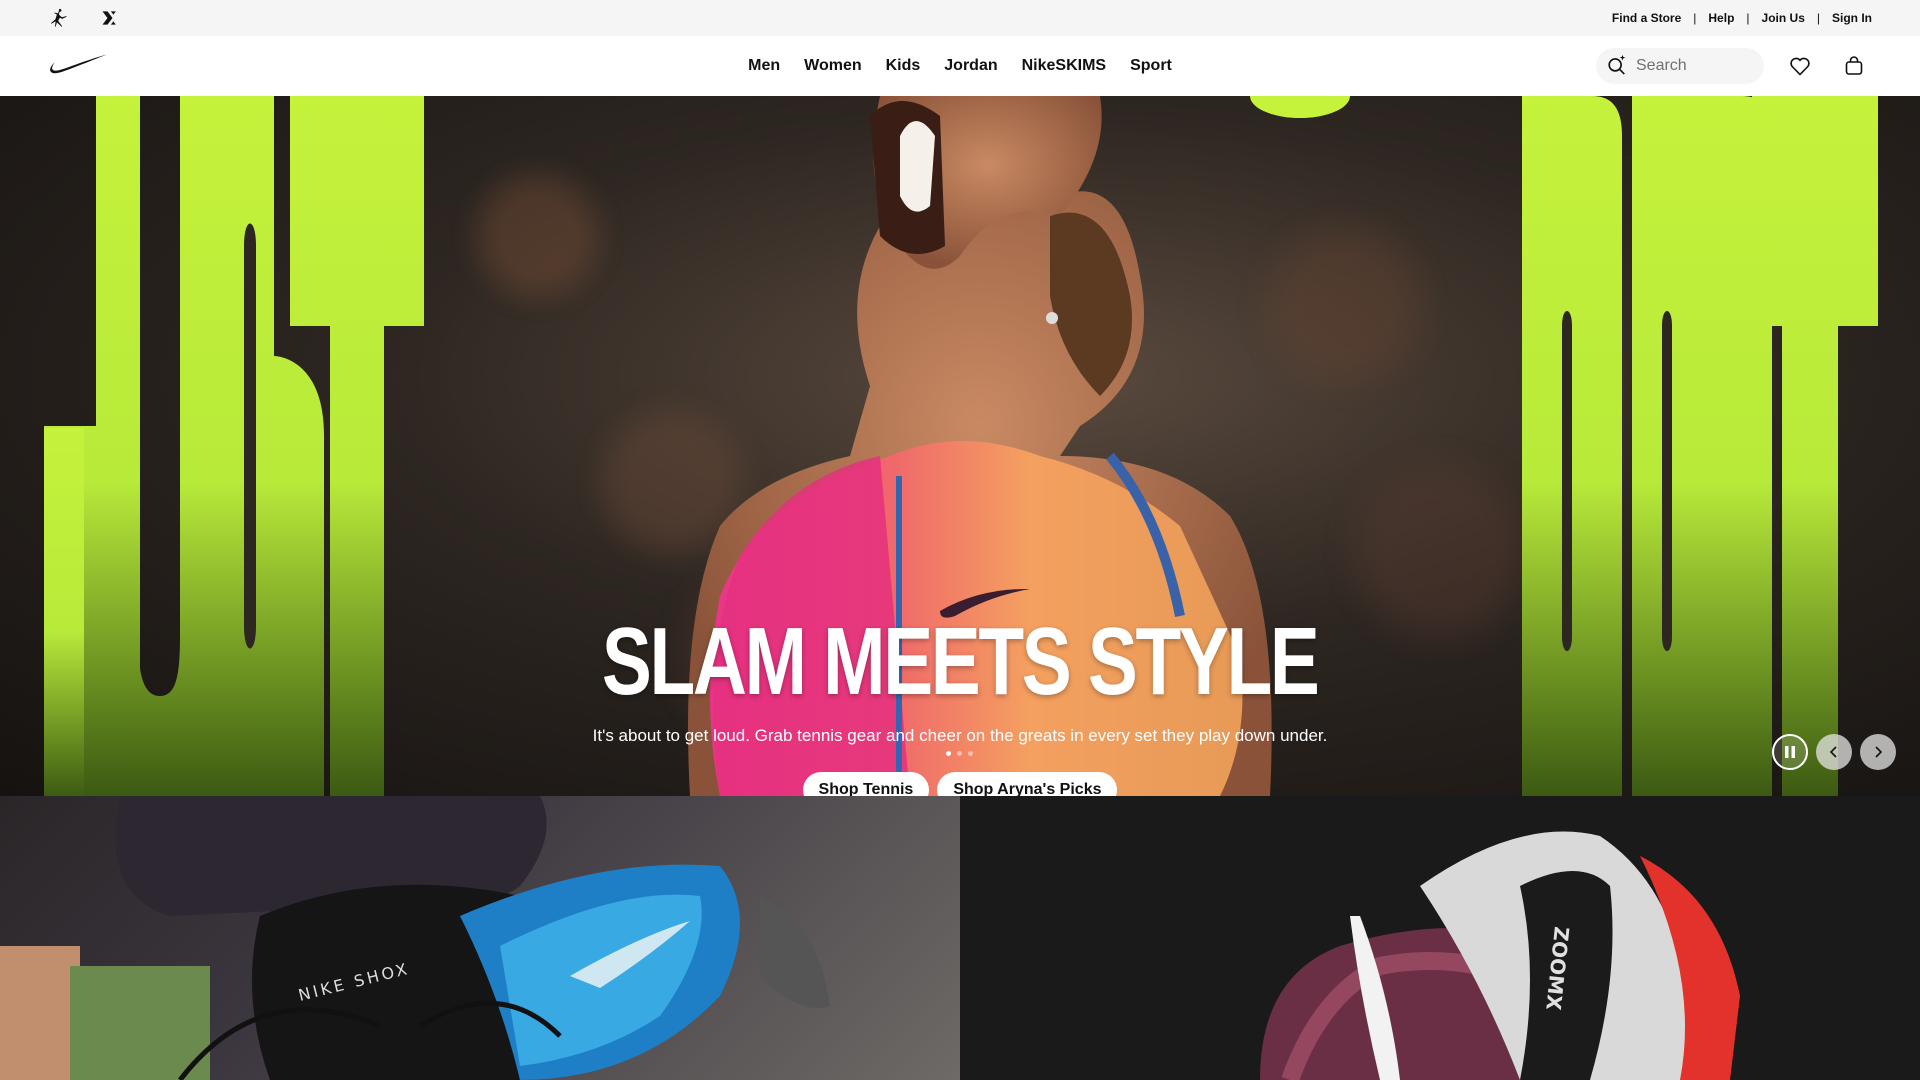  Describe the element at coordinates (1852, 18) in the screenshot. I see `sign-in-link: Sign In` at that location.